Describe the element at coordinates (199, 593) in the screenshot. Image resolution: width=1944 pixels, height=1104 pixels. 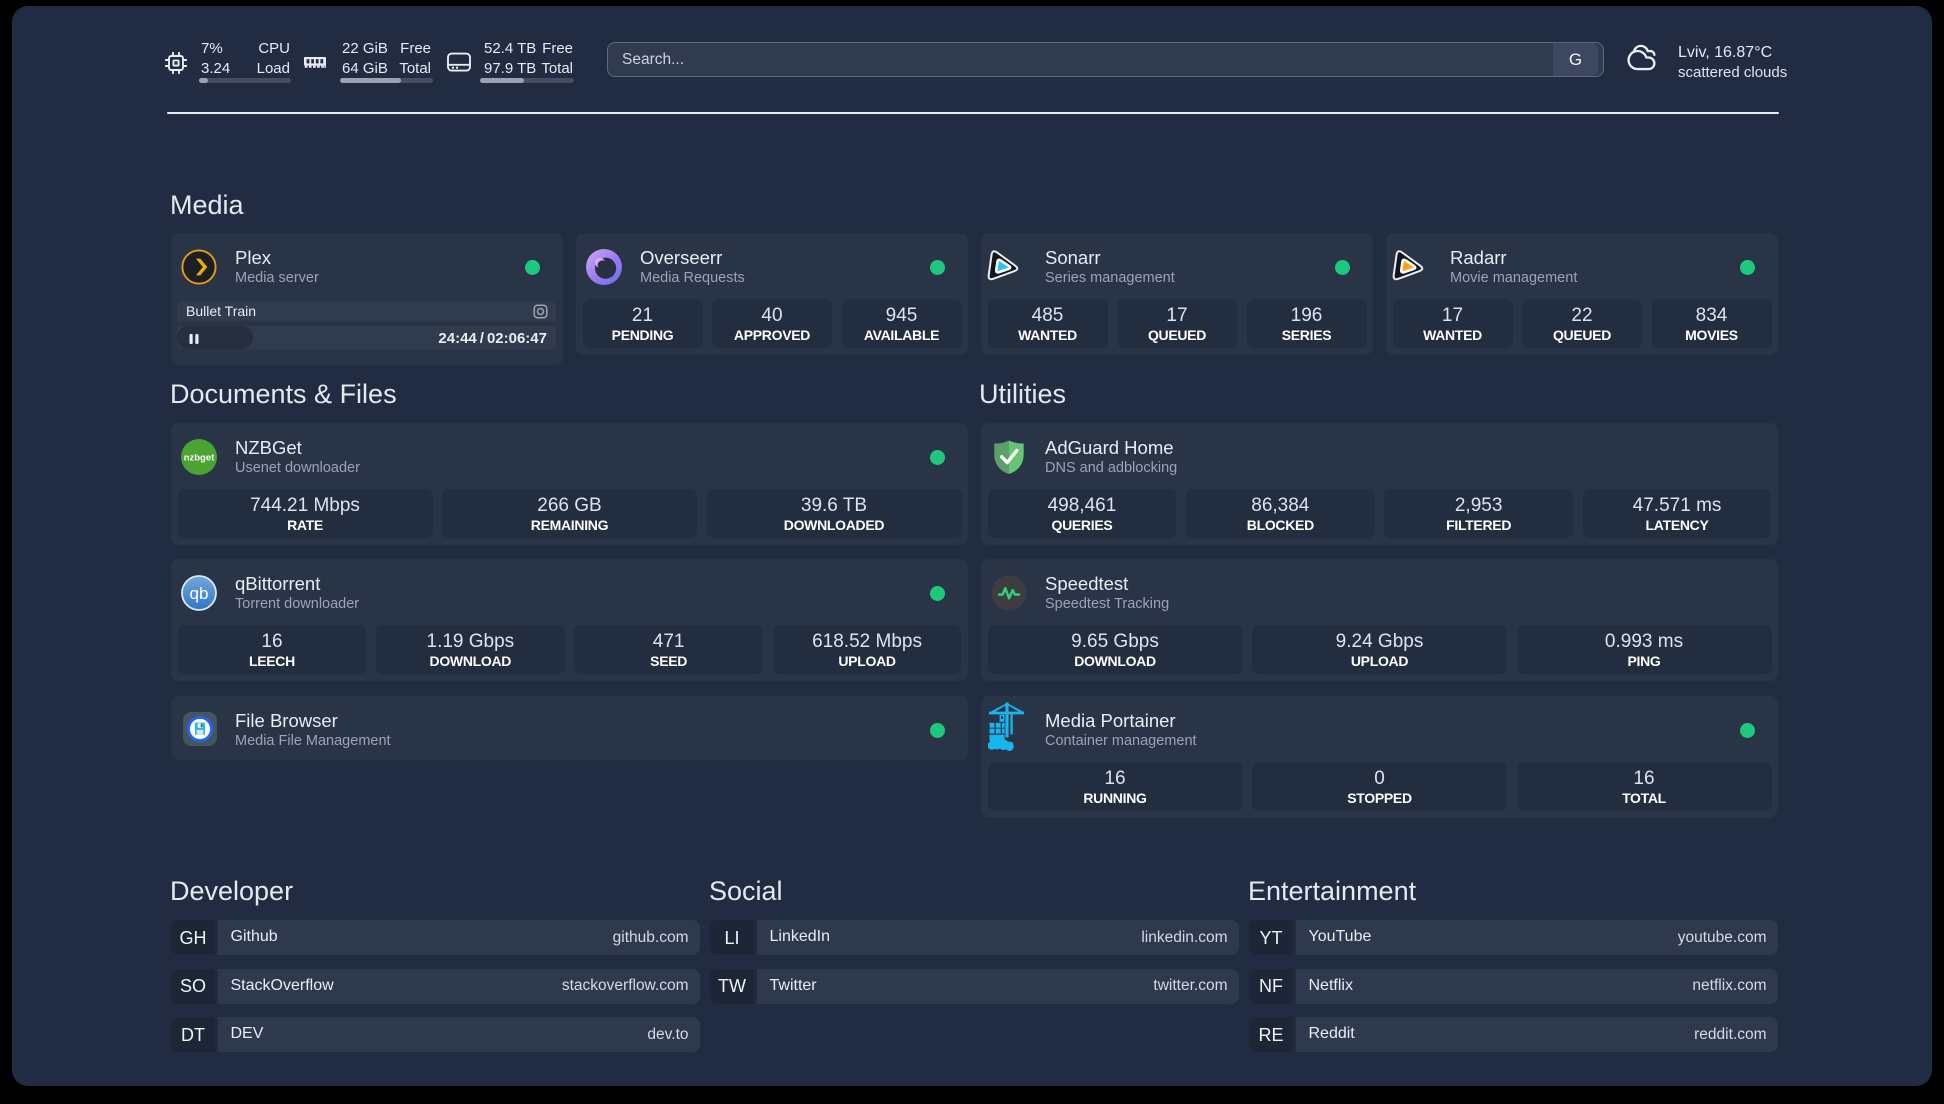
I see `svg-text: qb` at that location.